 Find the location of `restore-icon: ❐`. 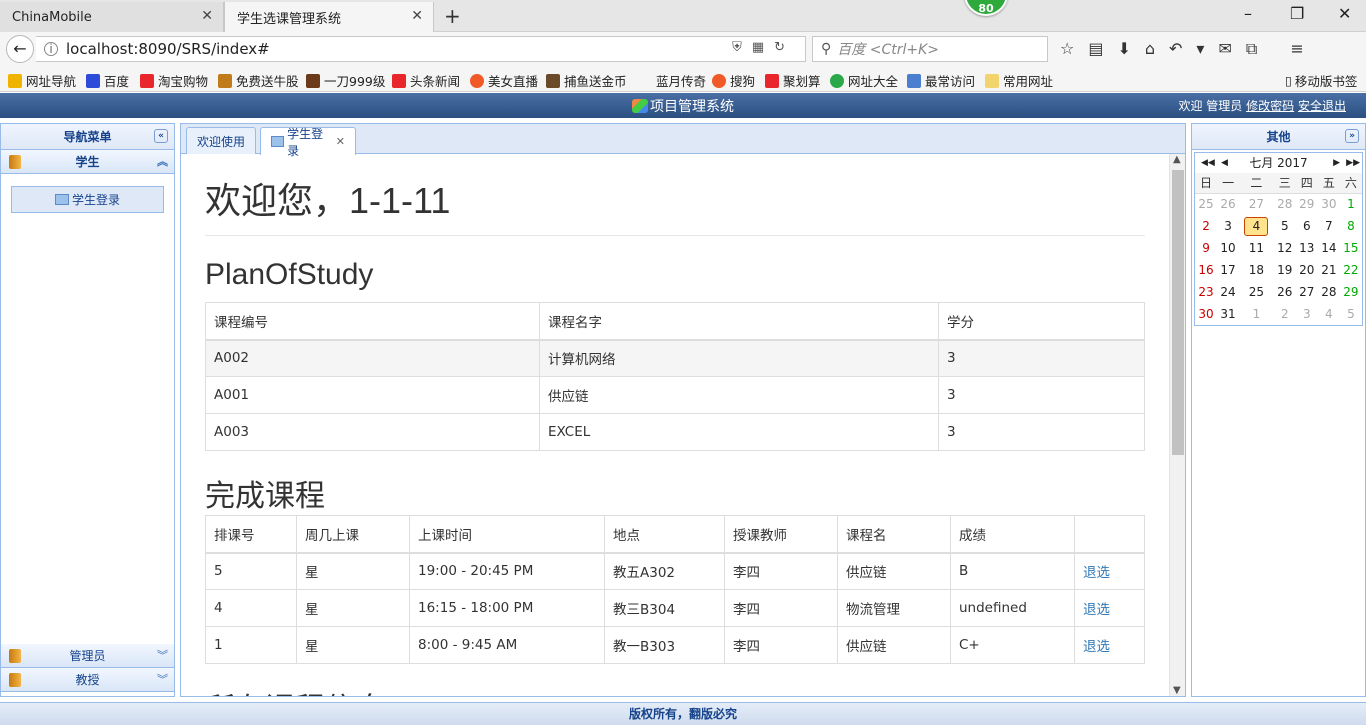

restore-icon: ❐ is located at coordinates (1297, 13).